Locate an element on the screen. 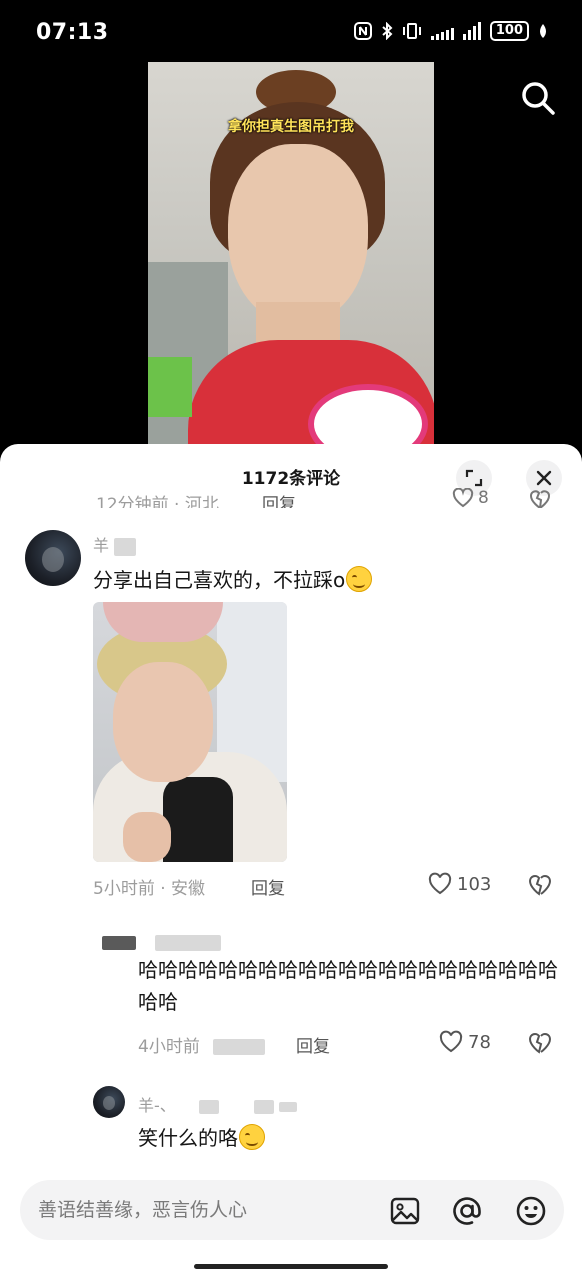 The width and height of the screenshot is (582, 1280). comment-image is located at coordinates (190, 732).